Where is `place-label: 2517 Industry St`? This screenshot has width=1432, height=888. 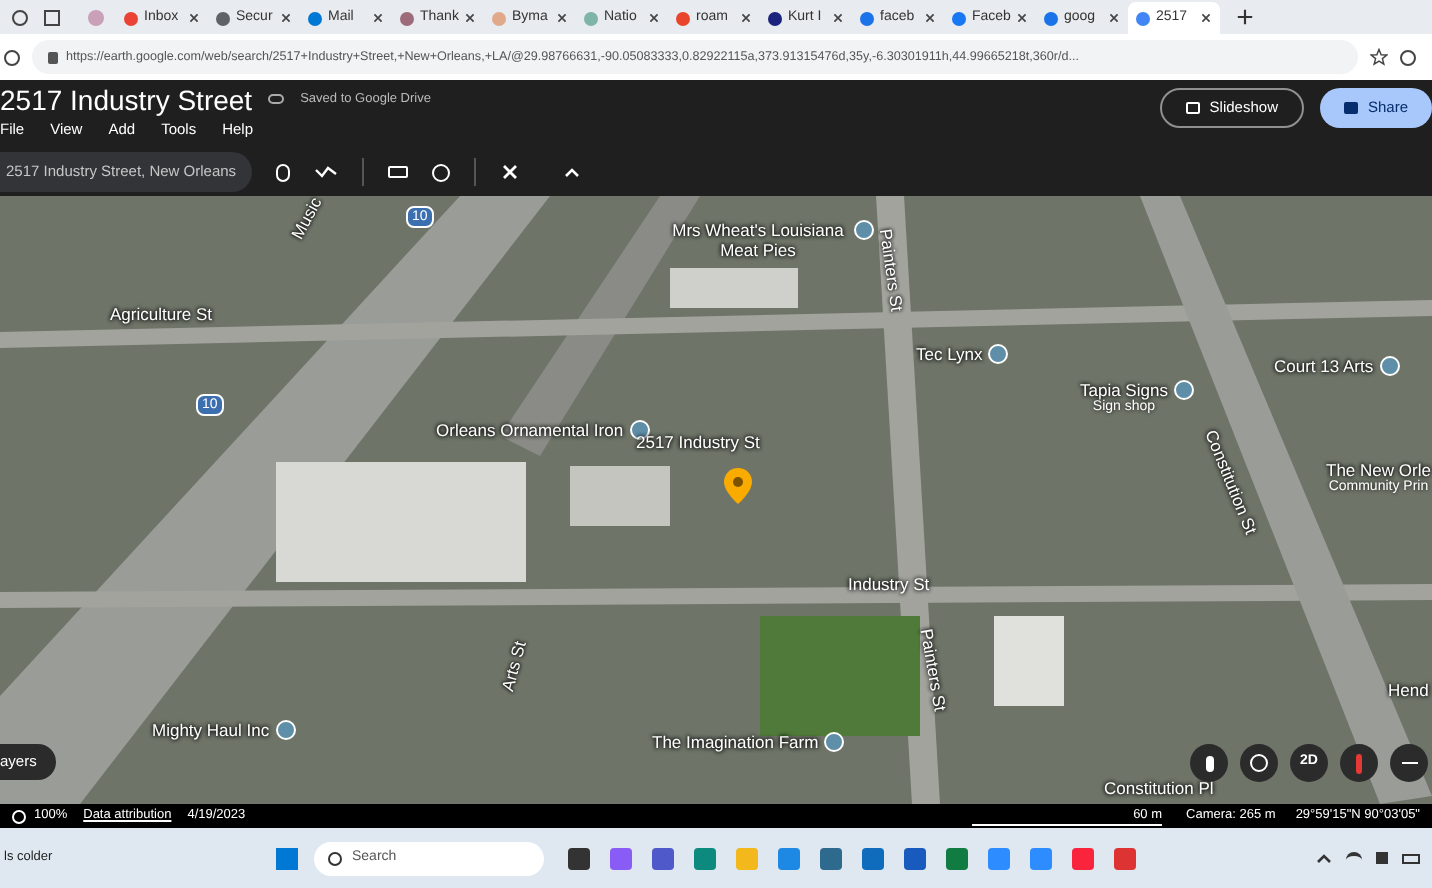
place-label: 2517 Industry St is located at coordinates (698, 442).